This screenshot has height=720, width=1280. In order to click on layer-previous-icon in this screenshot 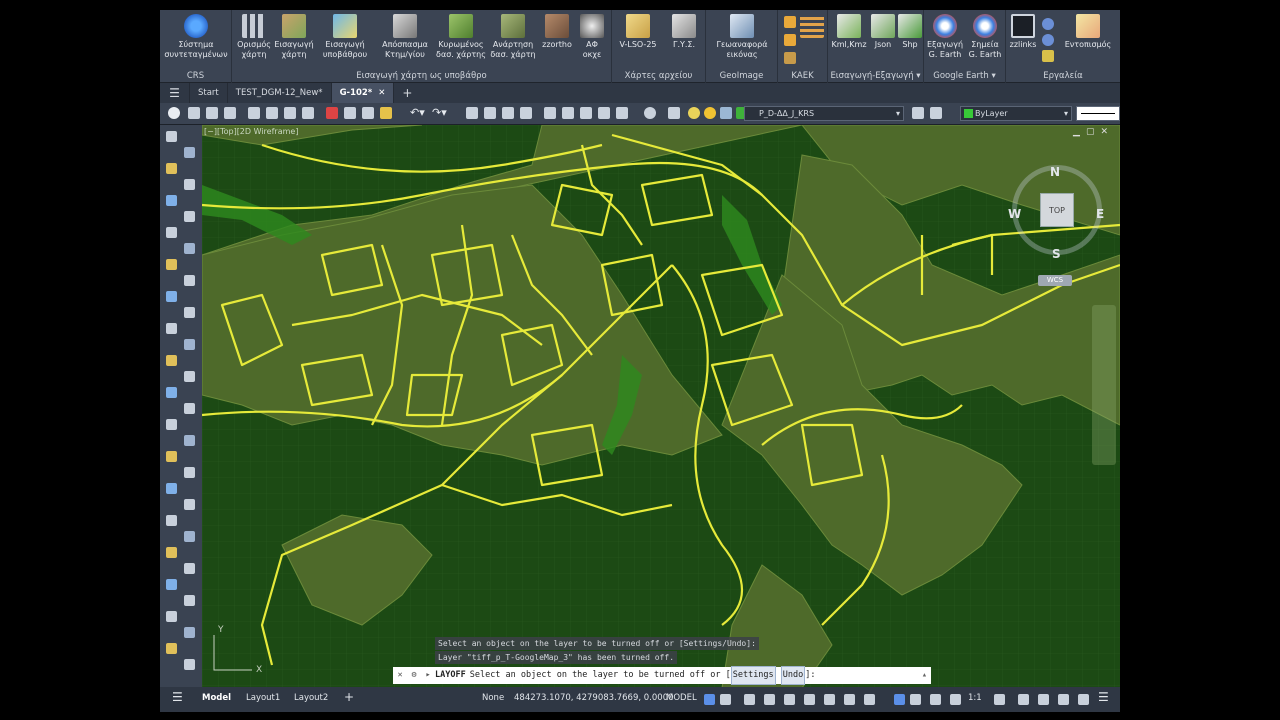, I will do `click(936, 113)`.